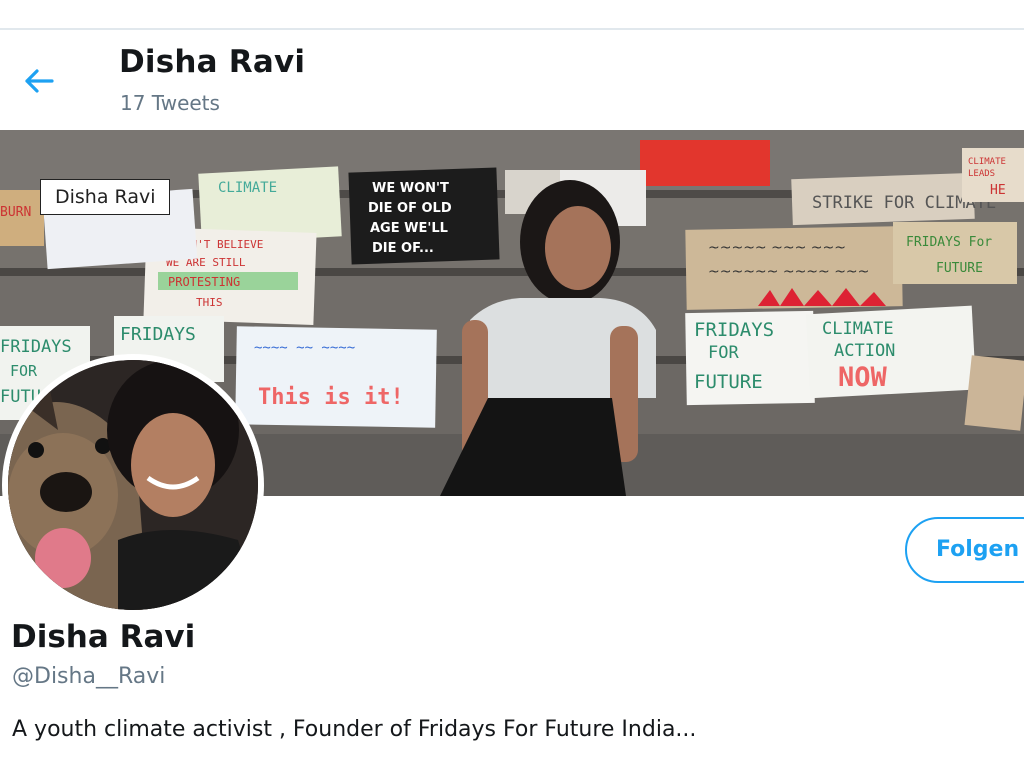 The height and width of the screenshot is (768, 1024). What do you see at coordinates (170, 103) in the screenshot?
I see `tweet-count: 17 Tweets` at bounding box center [170, 103].